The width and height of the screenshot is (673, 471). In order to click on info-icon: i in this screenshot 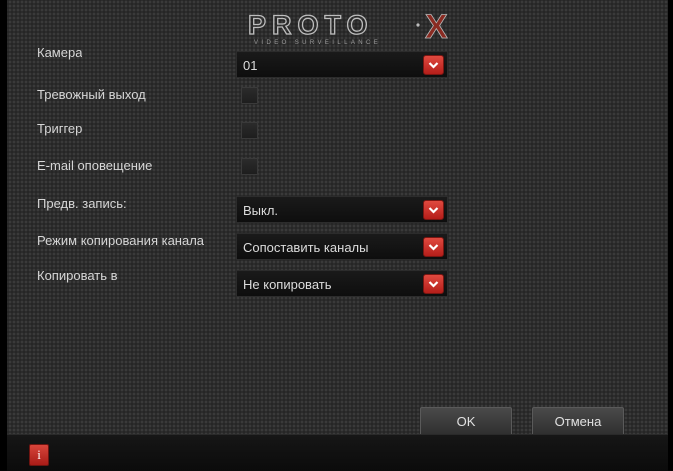, I will do `click(39, 455)`.